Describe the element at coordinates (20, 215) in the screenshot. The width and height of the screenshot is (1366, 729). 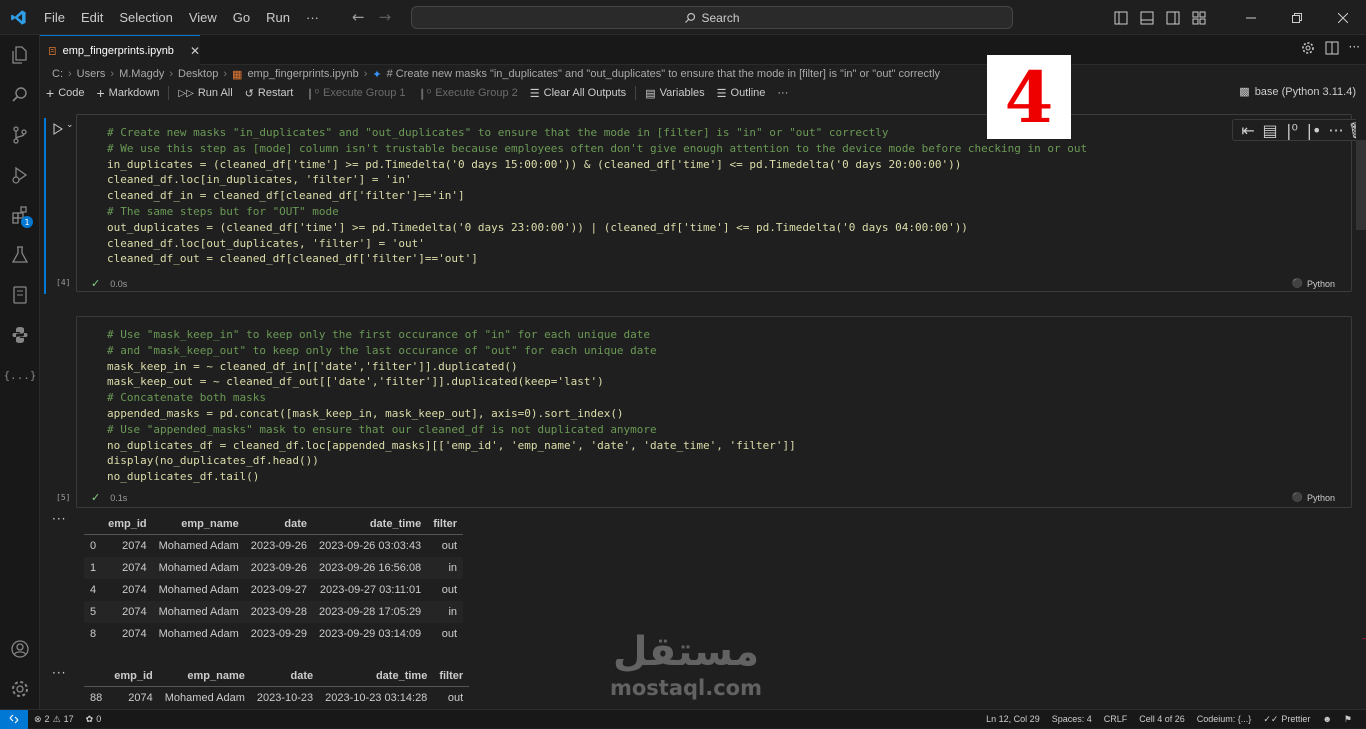
I see `extensions-icon: 1` at that location.